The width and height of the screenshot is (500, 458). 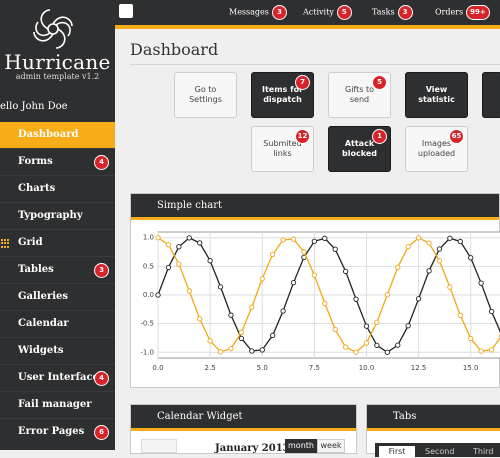 I want to click on logo-title: Hurricane, so click(x=57, y=62).